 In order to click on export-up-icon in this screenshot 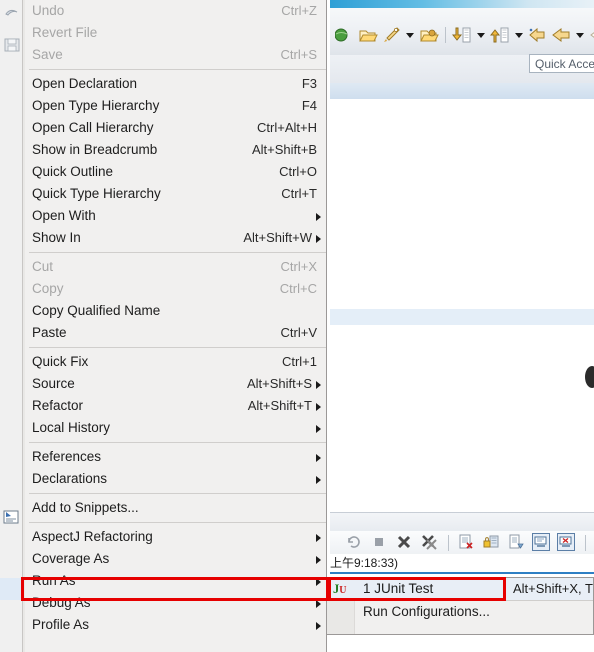, I will do `click(499, 35)`.